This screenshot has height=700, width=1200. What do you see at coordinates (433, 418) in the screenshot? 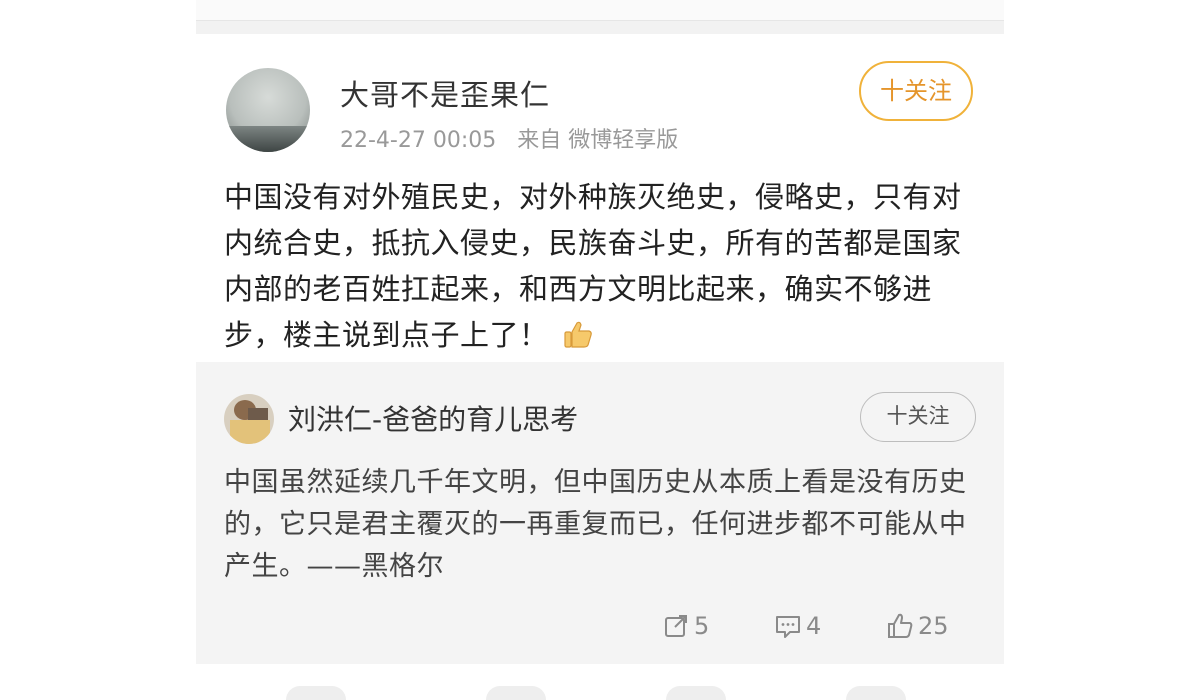
I see `repost-username: 刘洪仁-爸爸的育儿思考` at bounding box center [433, 418].